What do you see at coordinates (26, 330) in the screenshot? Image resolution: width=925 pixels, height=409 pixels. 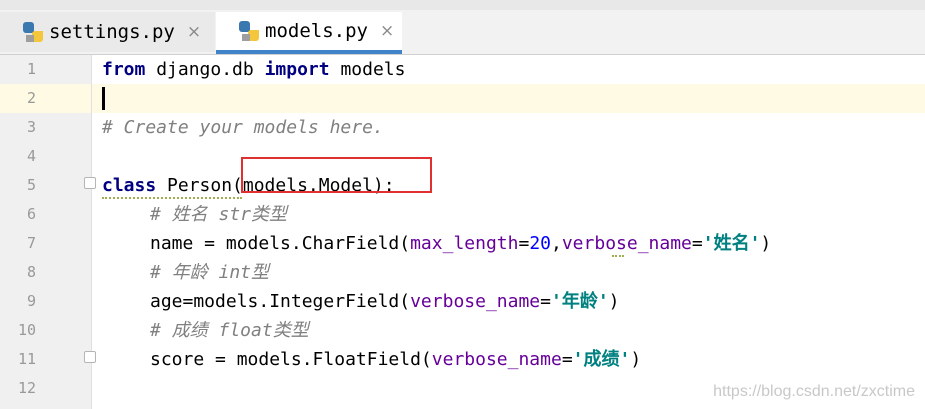 I see `line-number: 10` at bounding box center [26, 330].